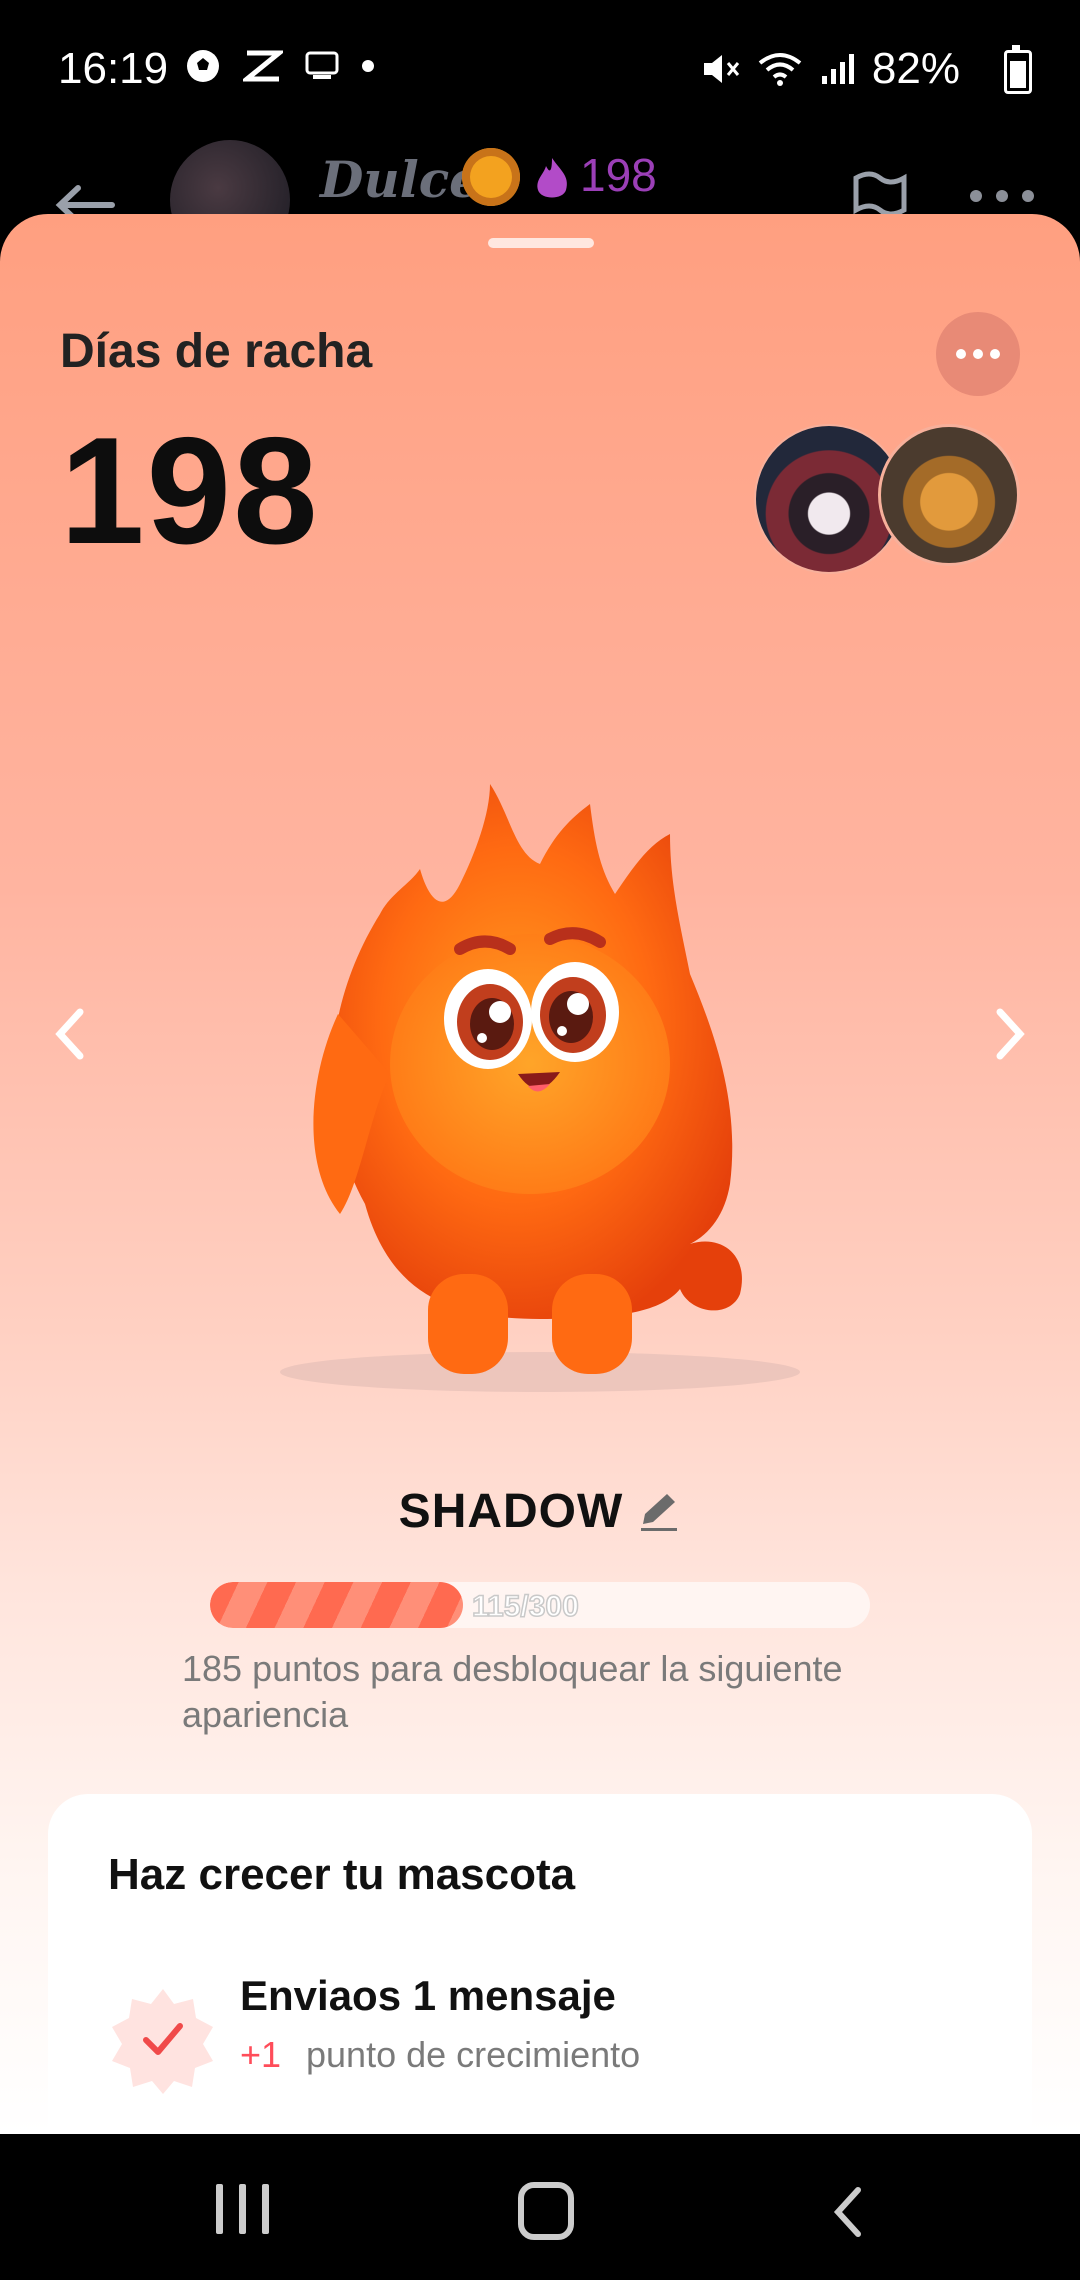 The width and height of the screenshot is (1080, 2280). I want to click on flame-icon, so click(552, 178).